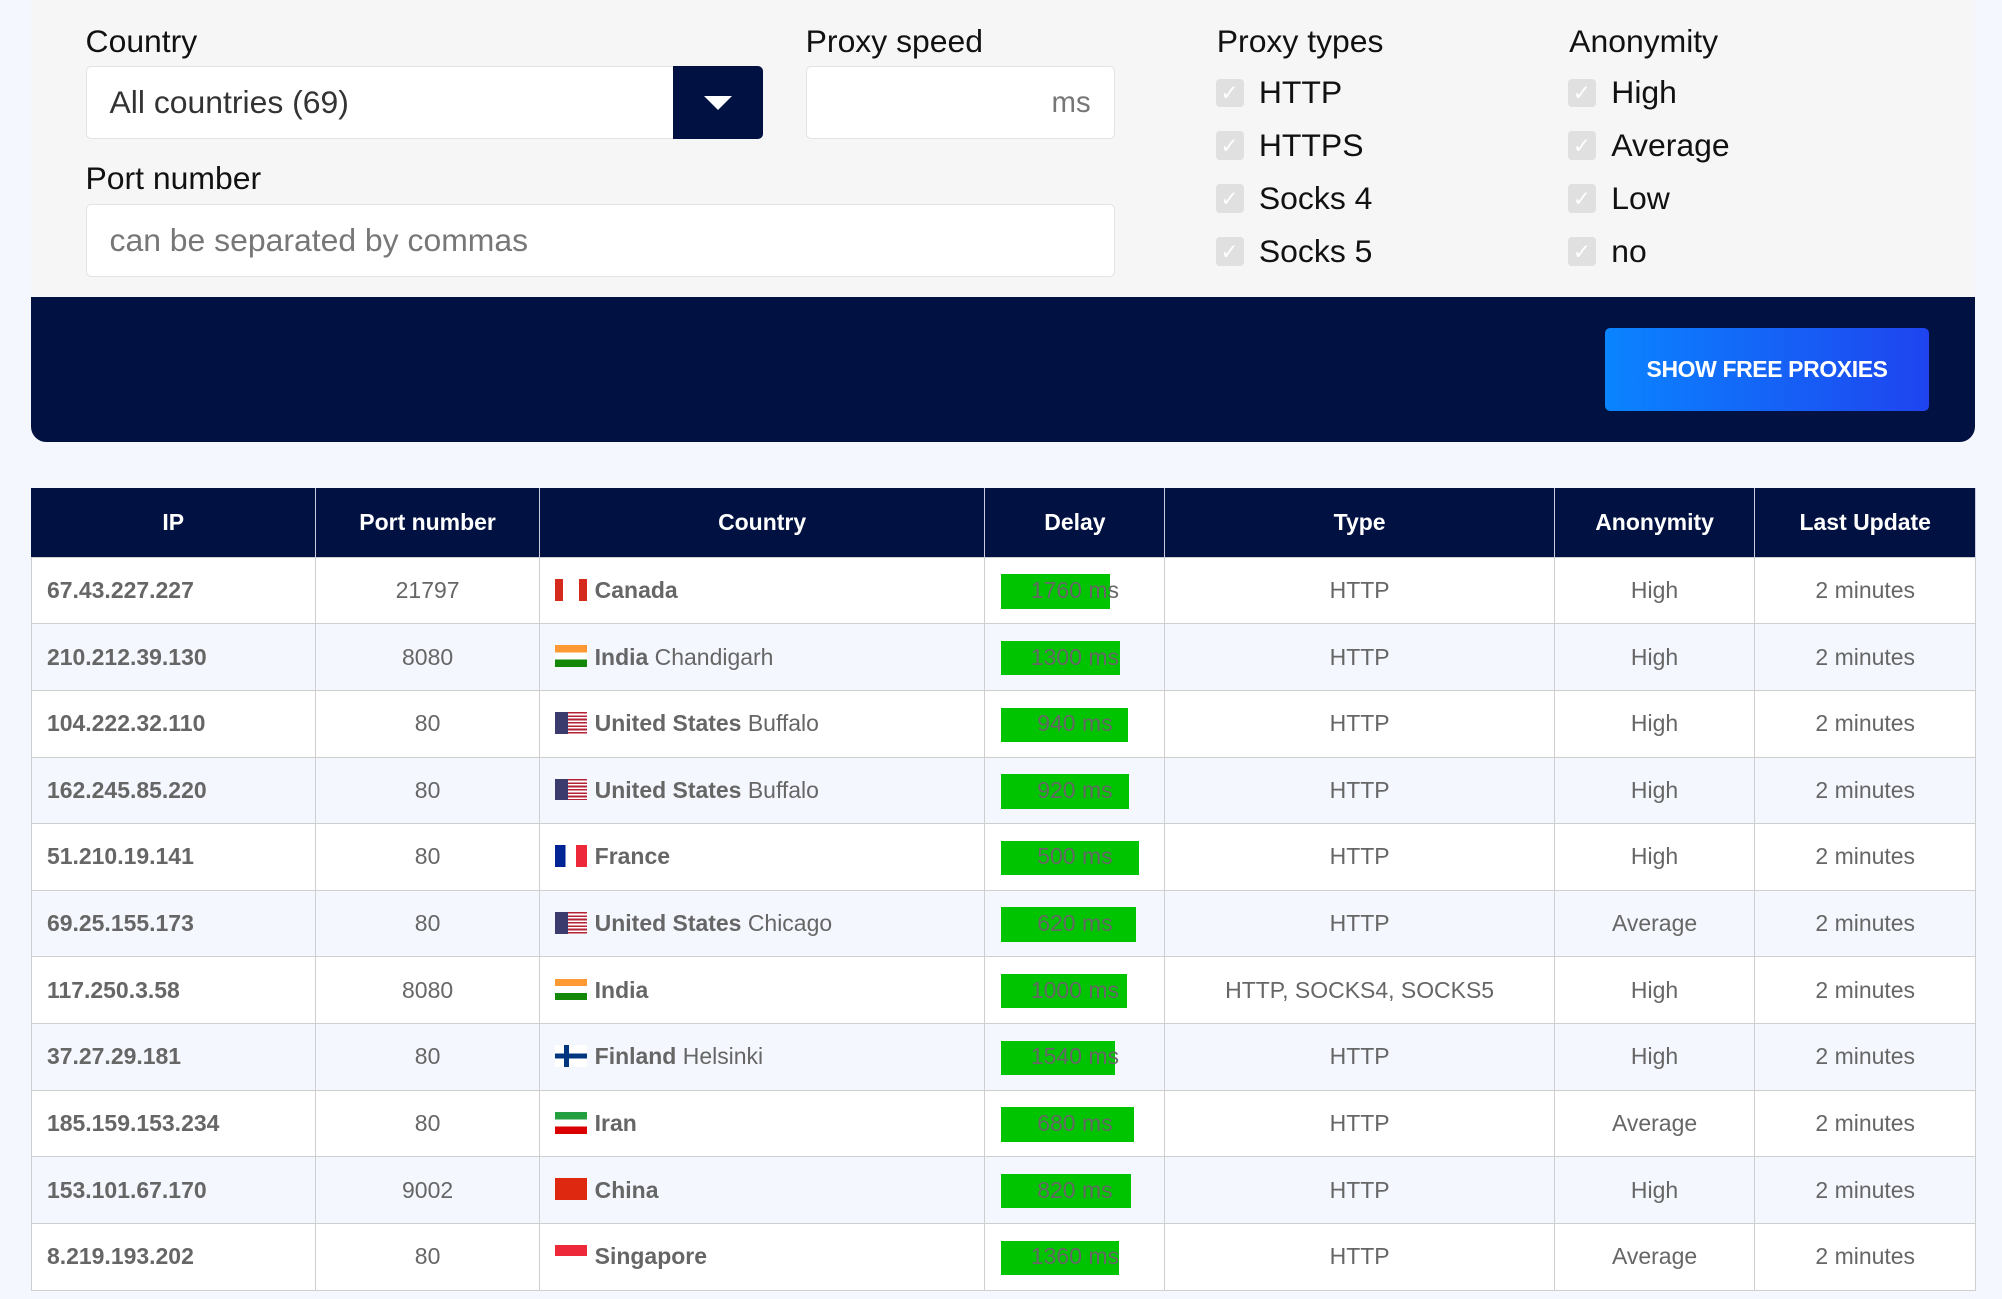 The height and width of the screenshot is (1299, 2002). Describe the element at coordinates (1075, 723) in the screenshot. I see `delay-text: 940 ms` at that location.